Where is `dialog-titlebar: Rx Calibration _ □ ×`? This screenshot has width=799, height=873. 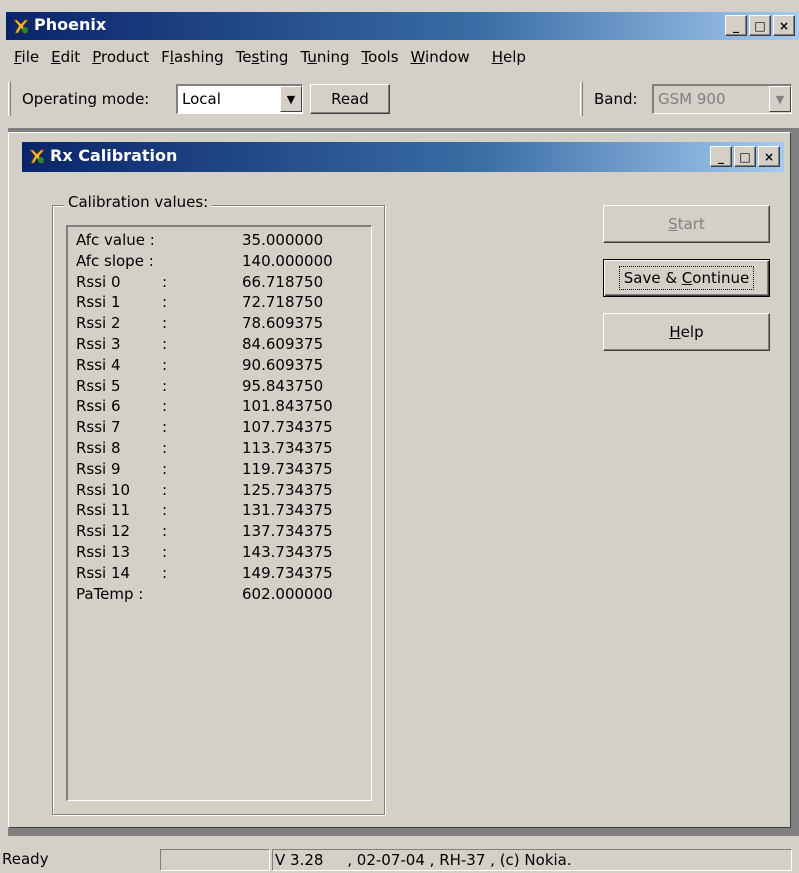
dialog-titlebar: Rx Calibration _ □ × is located at coordinates (403, 157).